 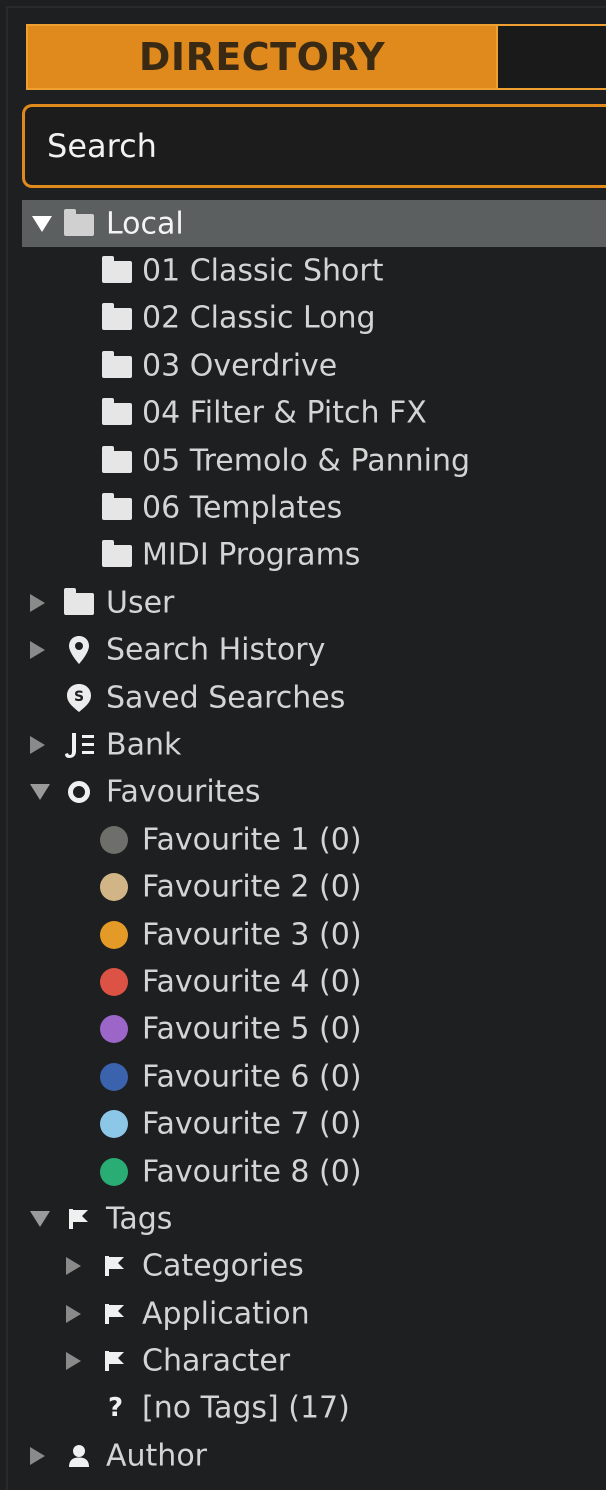 I want to click on tree-item-label: Favourite 3 (0), so click(x=252, y=935).